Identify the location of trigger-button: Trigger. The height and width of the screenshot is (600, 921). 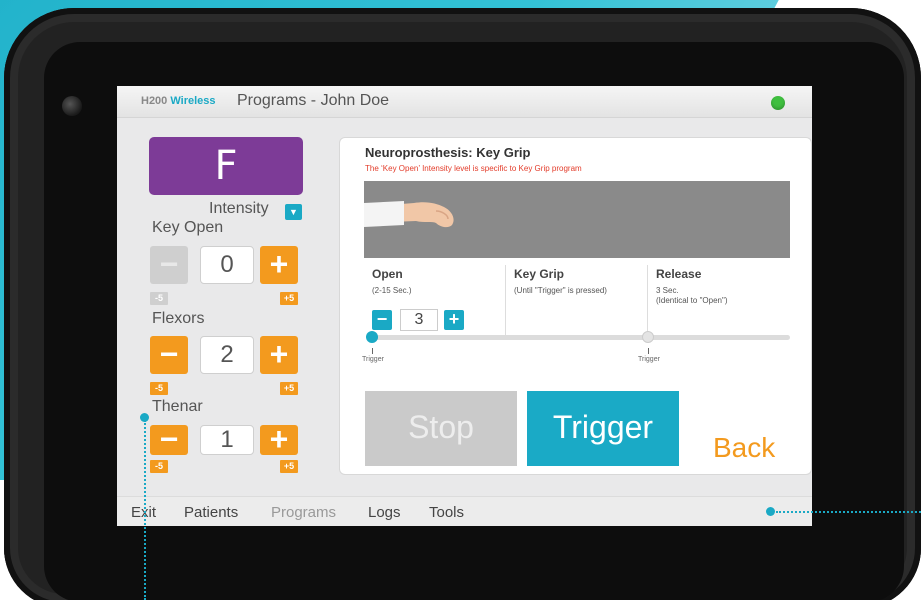
(603, 428).